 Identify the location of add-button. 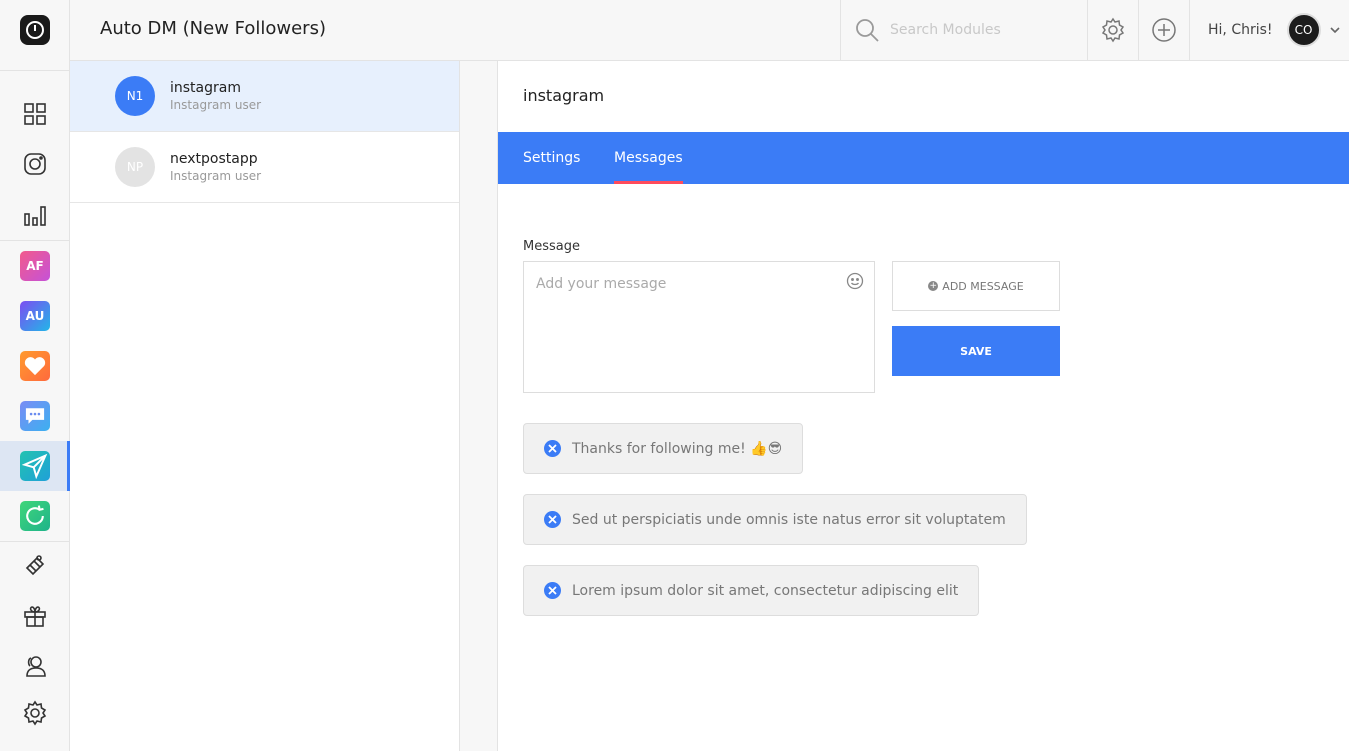
(1163, 30).